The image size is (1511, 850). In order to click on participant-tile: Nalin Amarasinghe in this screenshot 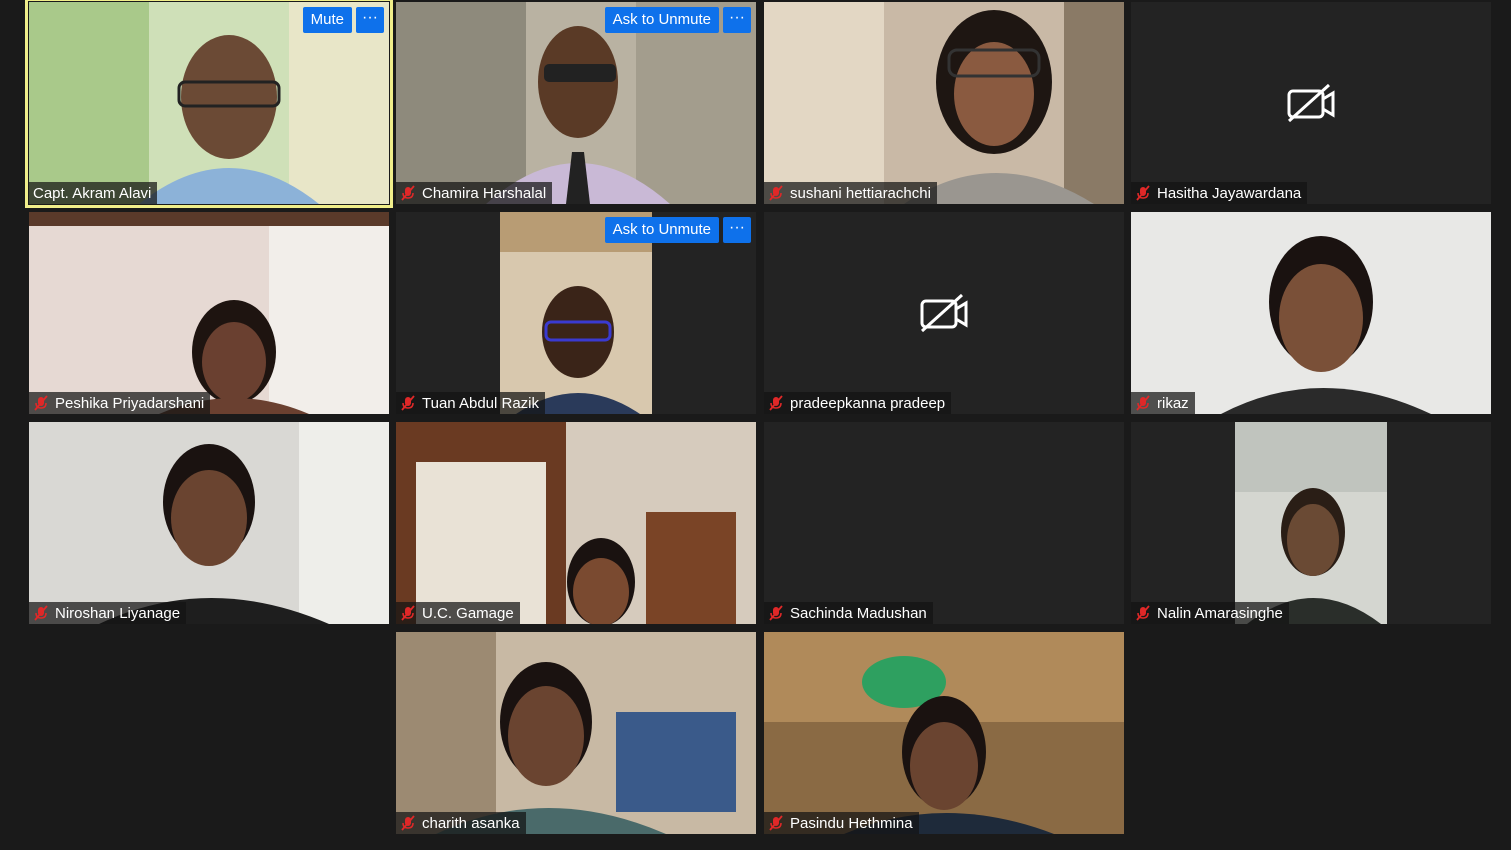, I will do `click(1311, 523)`.